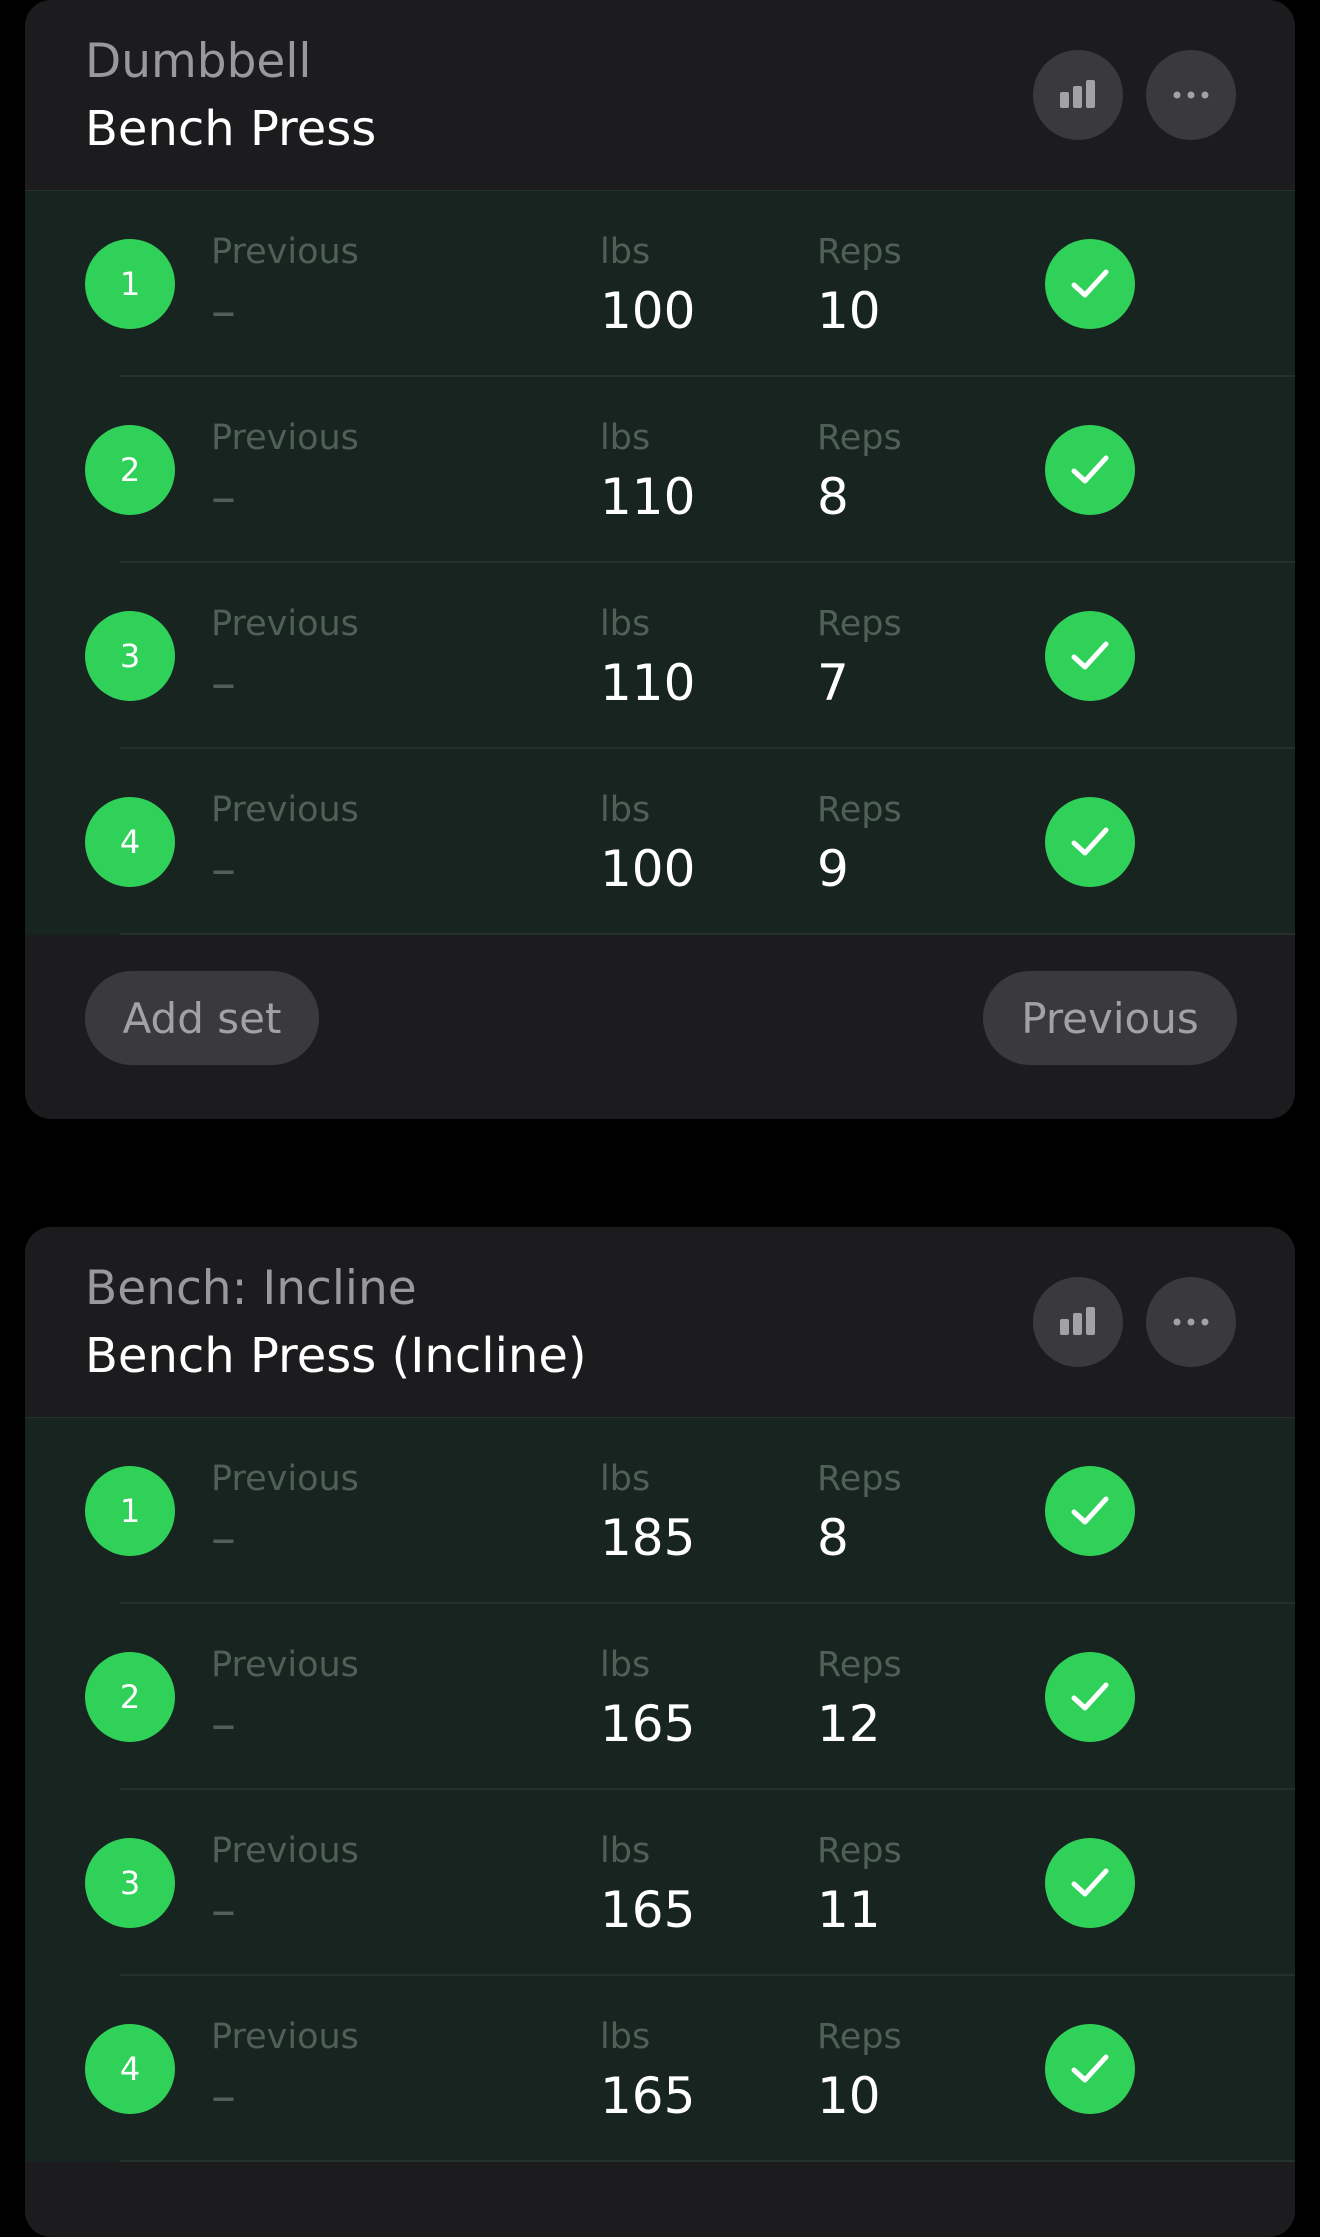 The height and width of the screenshot is (2237, 1320). What do you see at coordinates (336, 1356) in the screenshot?
I see `exercise-title: Bench Press (Incline)` at bounding box center [336, 1356].